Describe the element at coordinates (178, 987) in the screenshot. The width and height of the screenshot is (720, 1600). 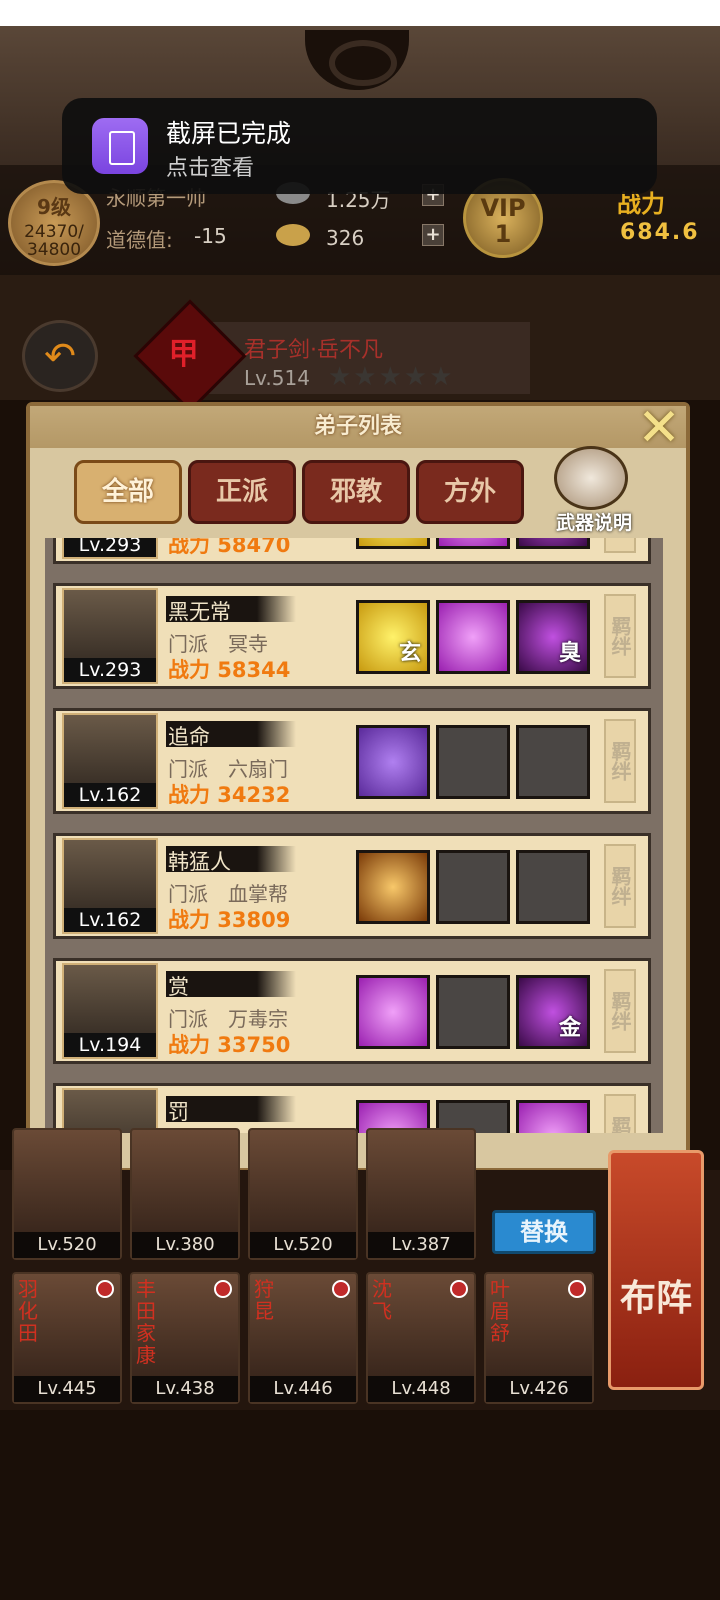
I see `disciple-name: 赏` at that location.